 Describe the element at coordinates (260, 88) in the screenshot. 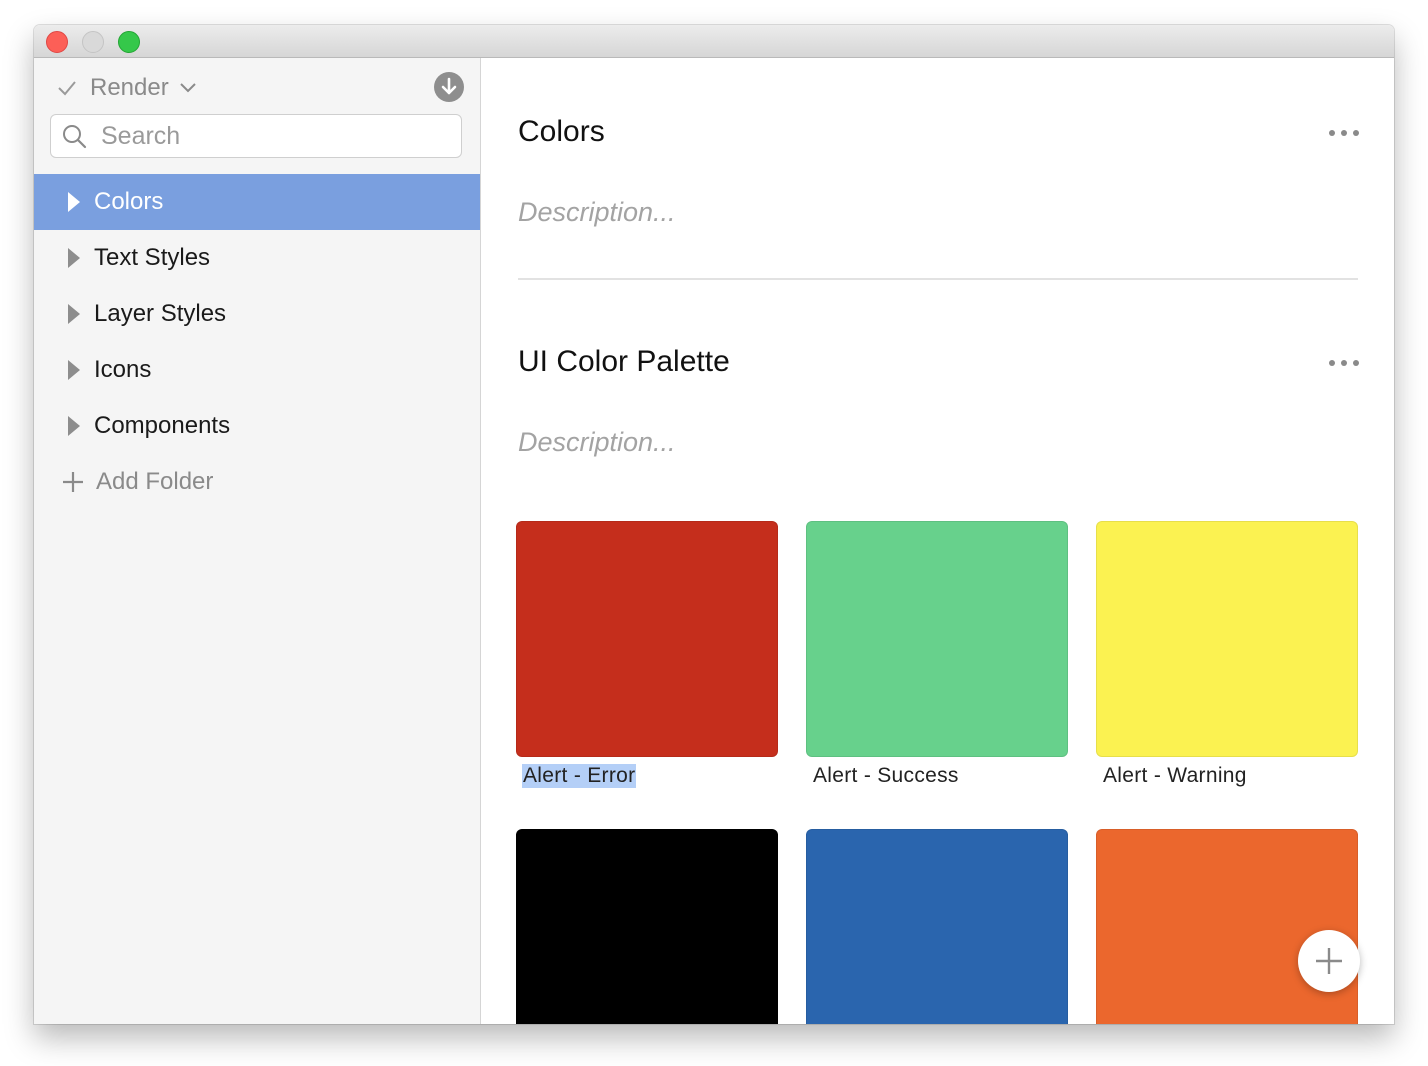

I see `library-selector: Render` at that location.